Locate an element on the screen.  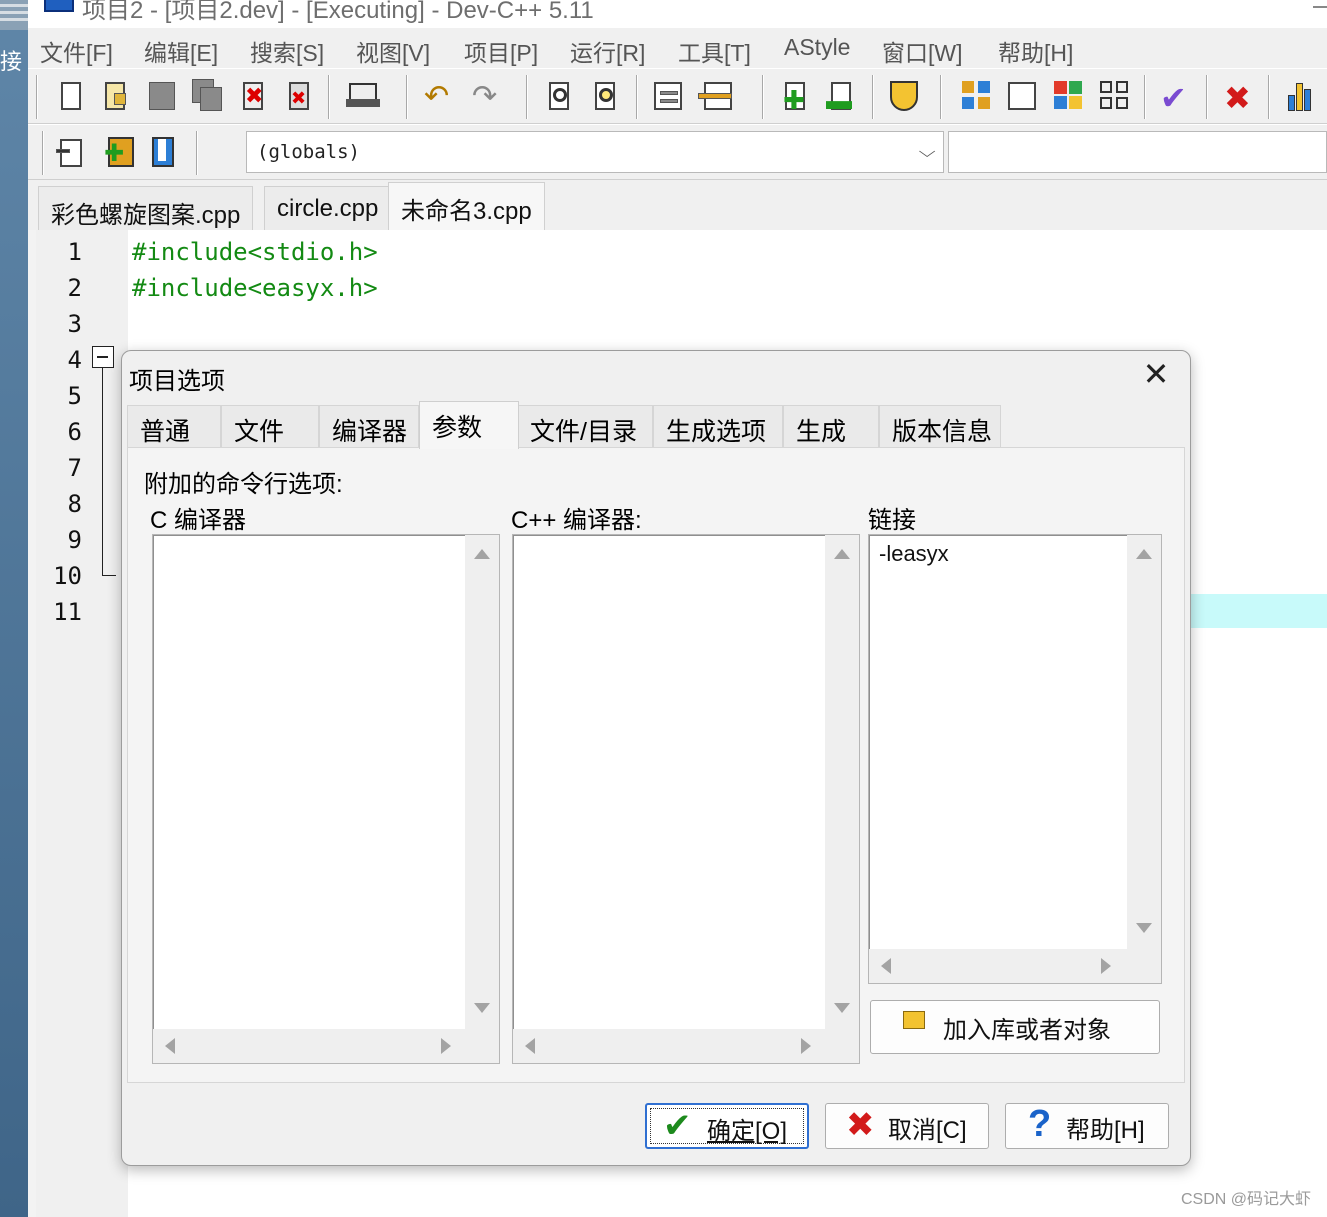
goto-icon is located at coordinates (668, 96).